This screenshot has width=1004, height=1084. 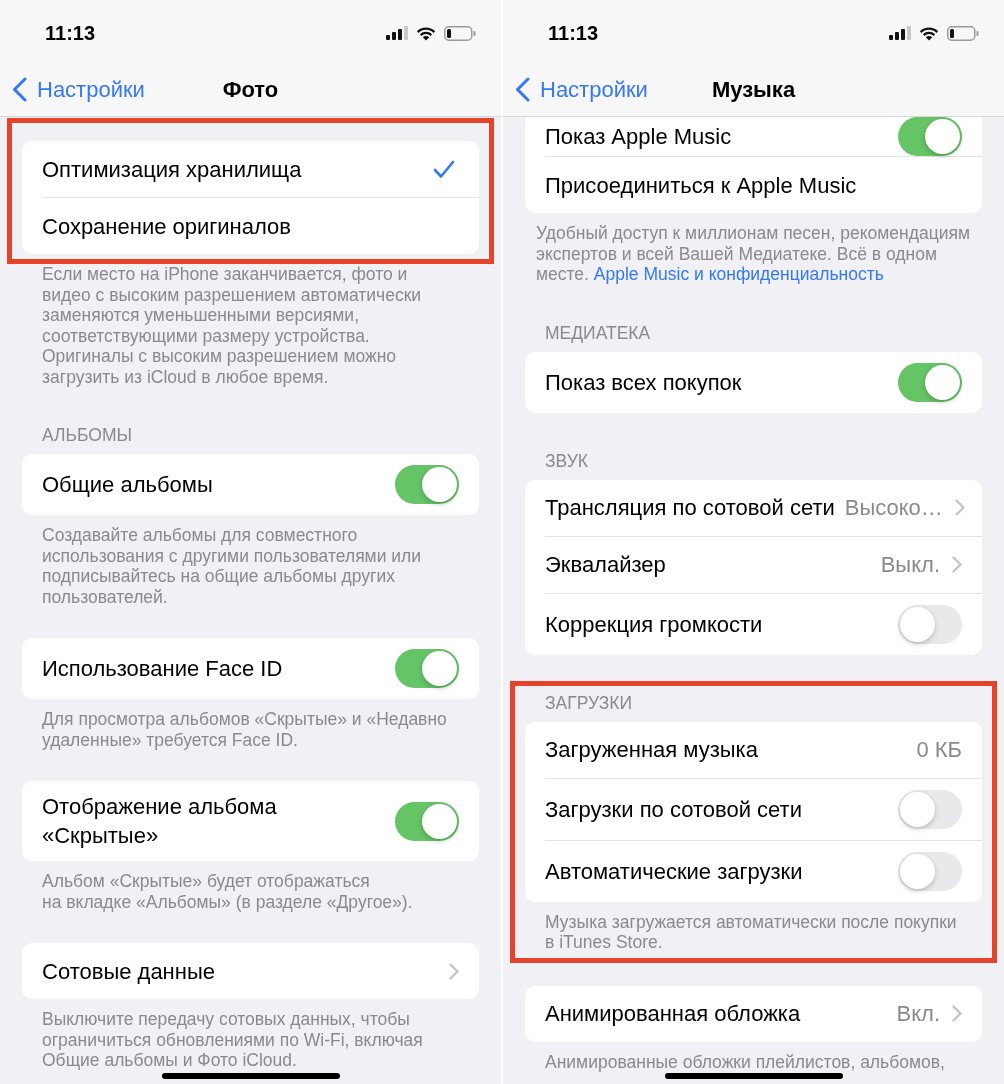 What do you see at coordinates (244, 729) in the screenshot?
I see `footer-text: Для просмотра альбомов «Скрытые» и «Недавно удаленные» требуется Face ID.` at bounding box center [244, 729].